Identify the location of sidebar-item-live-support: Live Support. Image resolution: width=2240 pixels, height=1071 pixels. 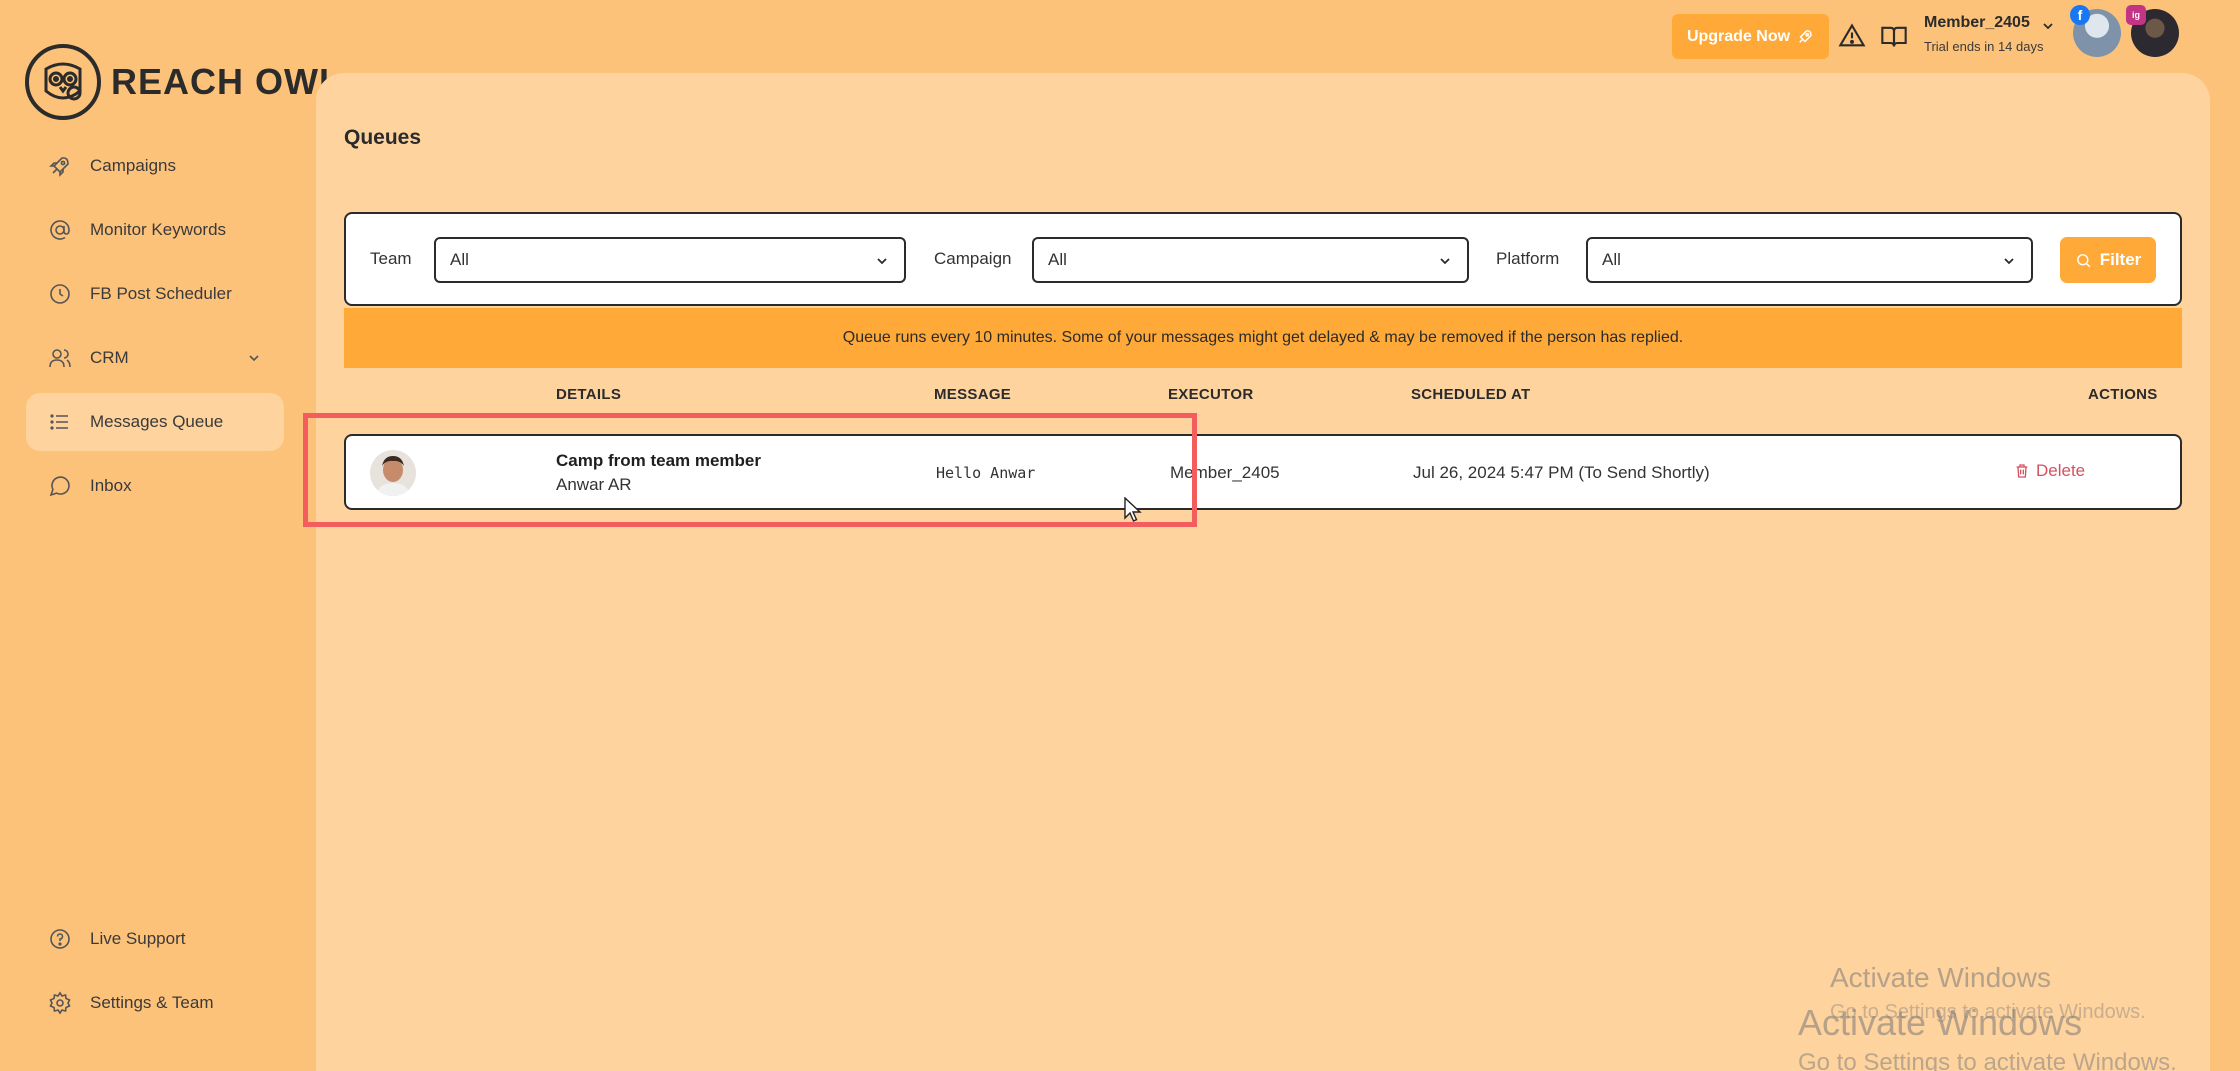
(155, 939).